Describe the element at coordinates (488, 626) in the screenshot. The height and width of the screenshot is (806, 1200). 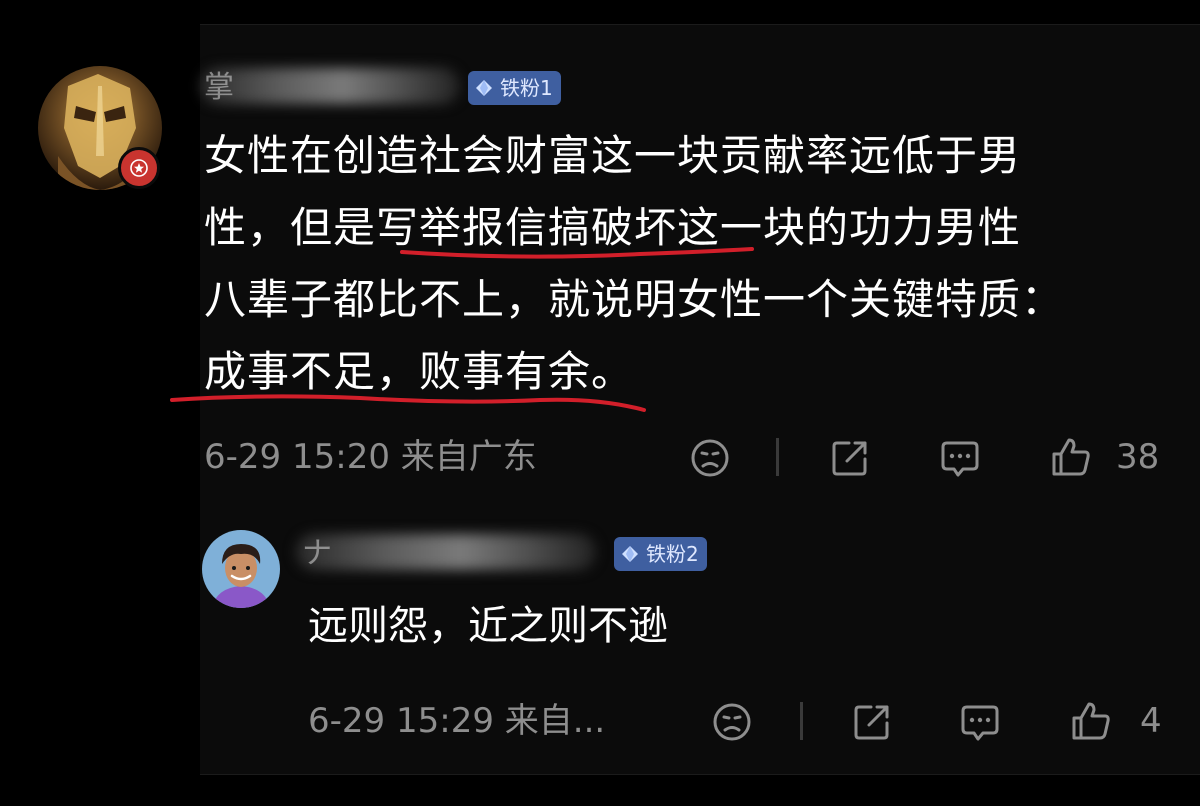
I see `reply-body: 远则怨，近之则不逊` at that location.